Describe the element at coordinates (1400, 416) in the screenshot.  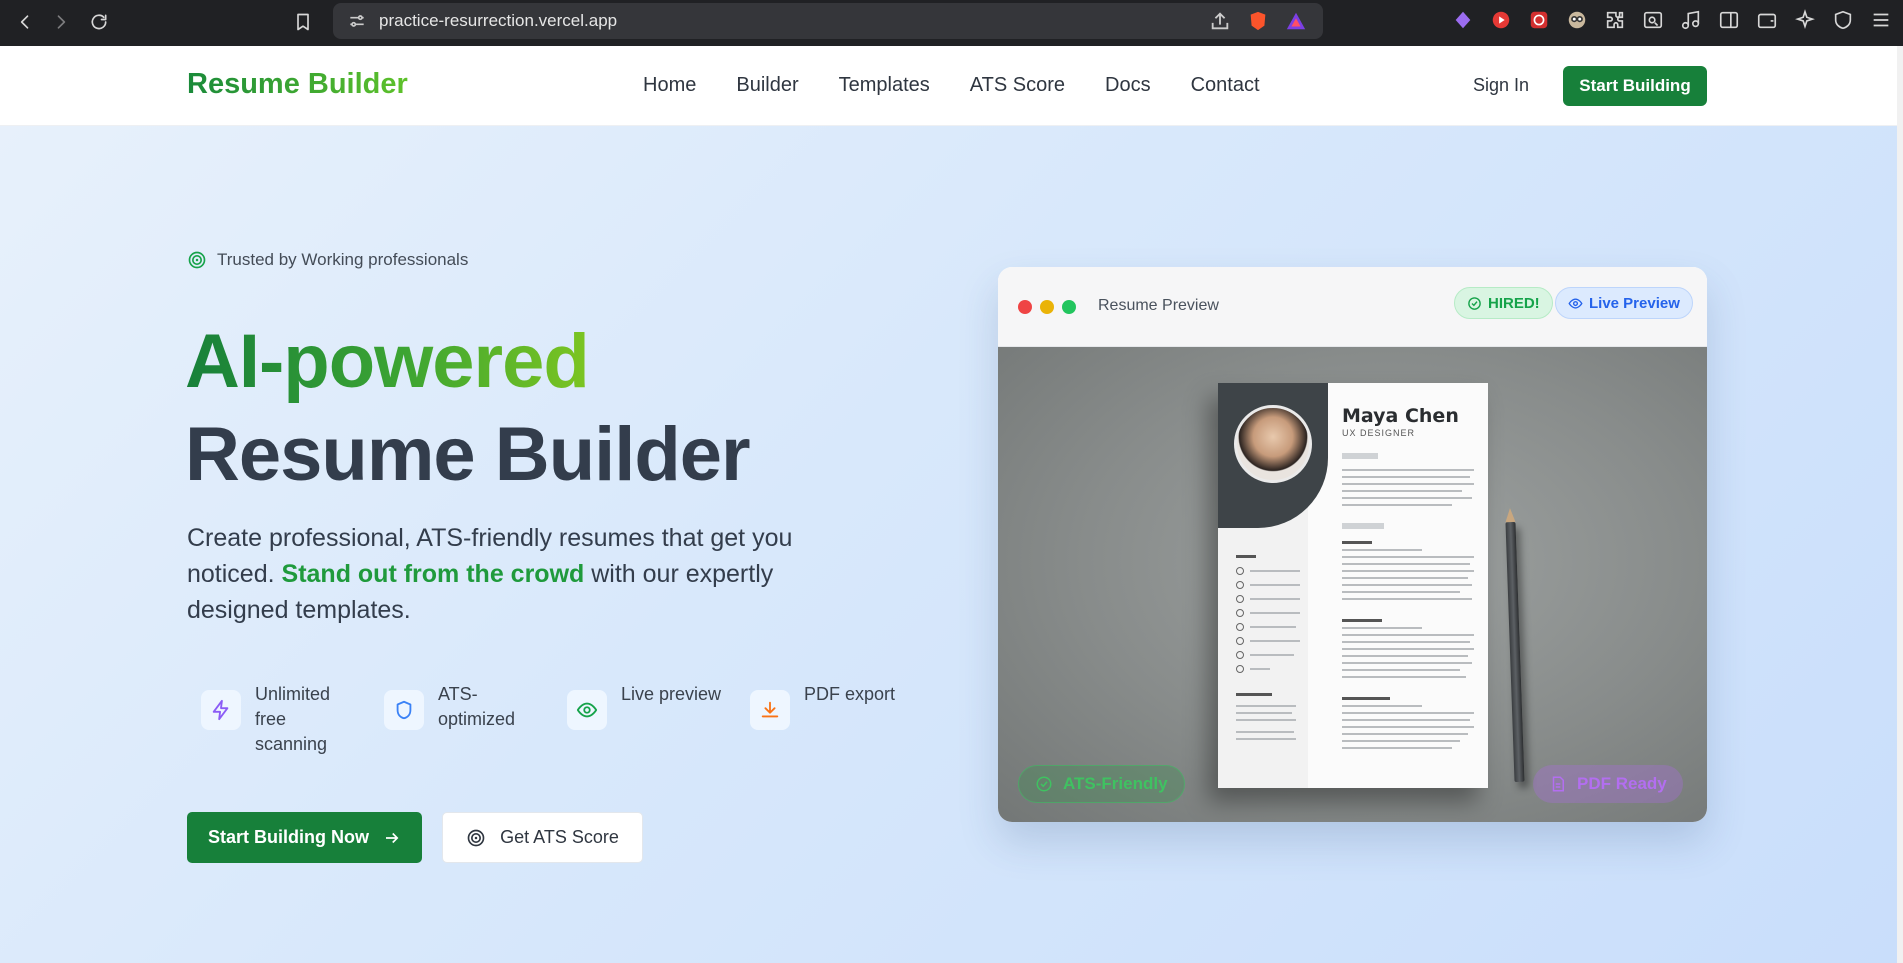
I see `resume-name: Maya Chen` at that location.